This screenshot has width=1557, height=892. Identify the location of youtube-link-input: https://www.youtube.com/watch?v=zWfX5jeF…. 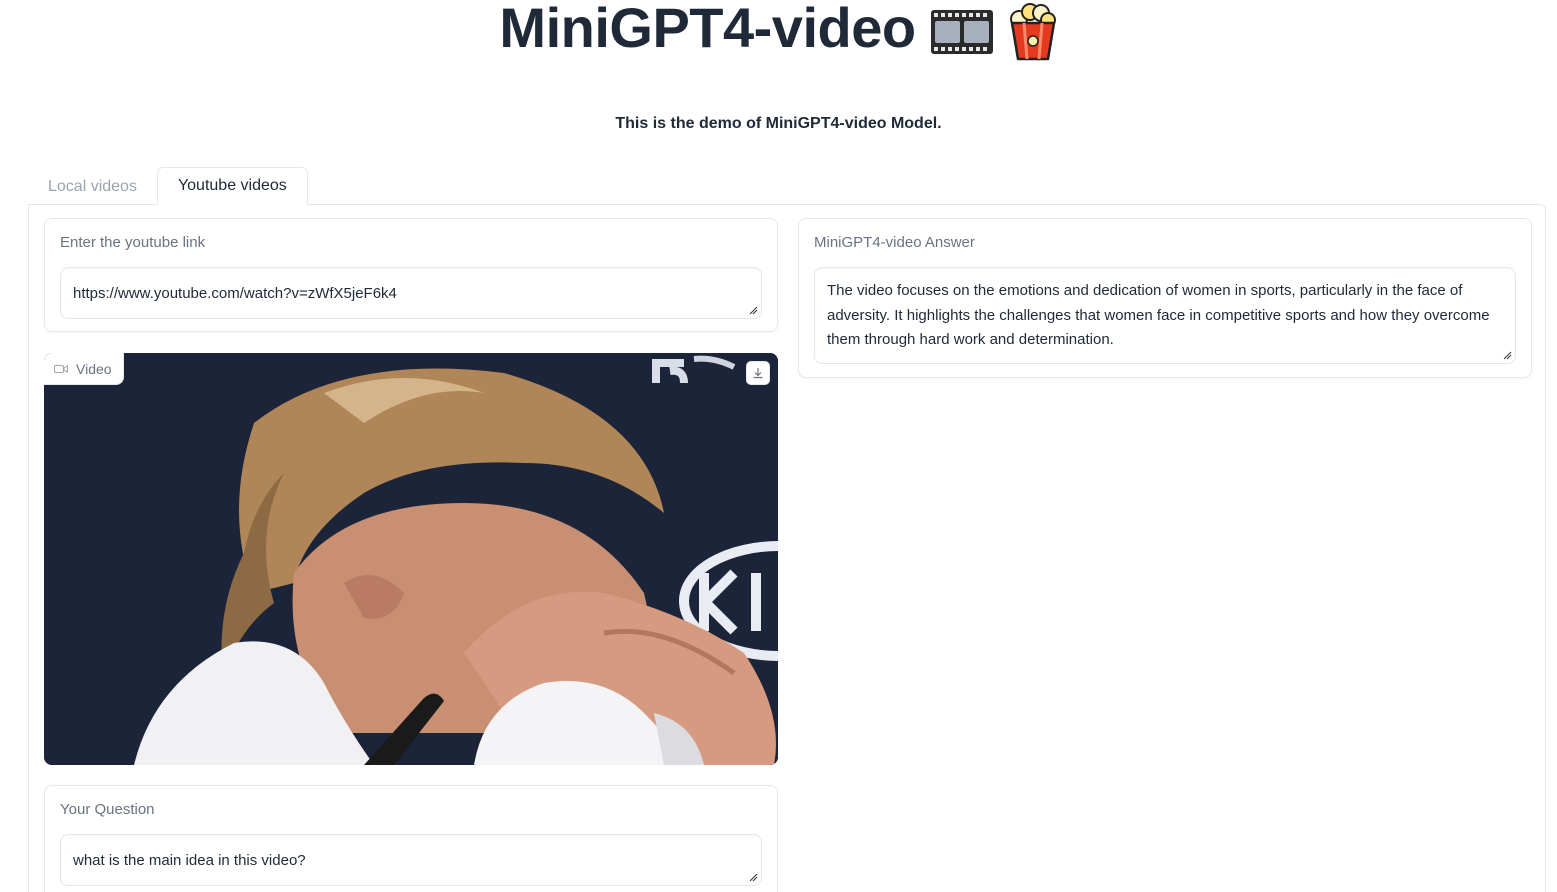
(411, 293).